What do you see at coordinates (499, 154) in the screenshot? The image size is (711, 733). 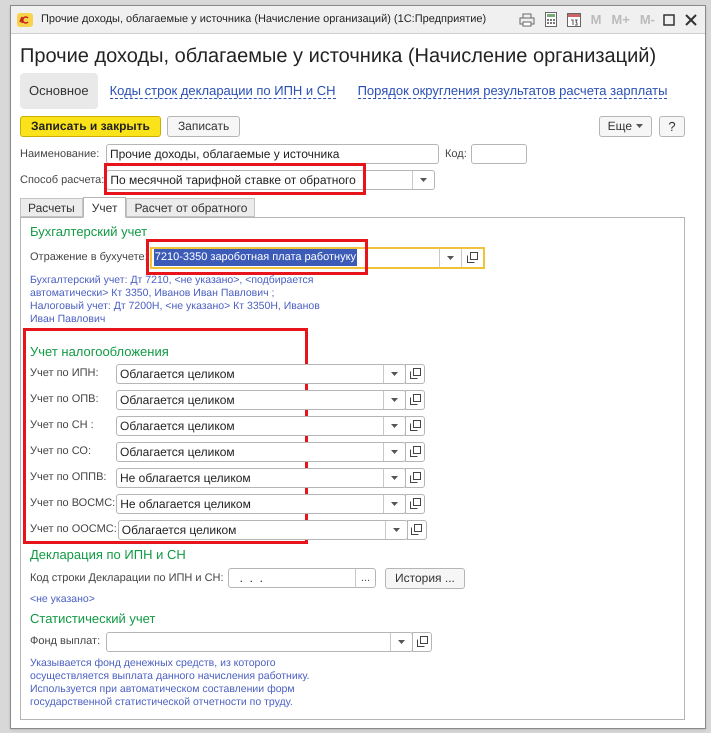 I see `input-field` at bounding box center [499, 154].